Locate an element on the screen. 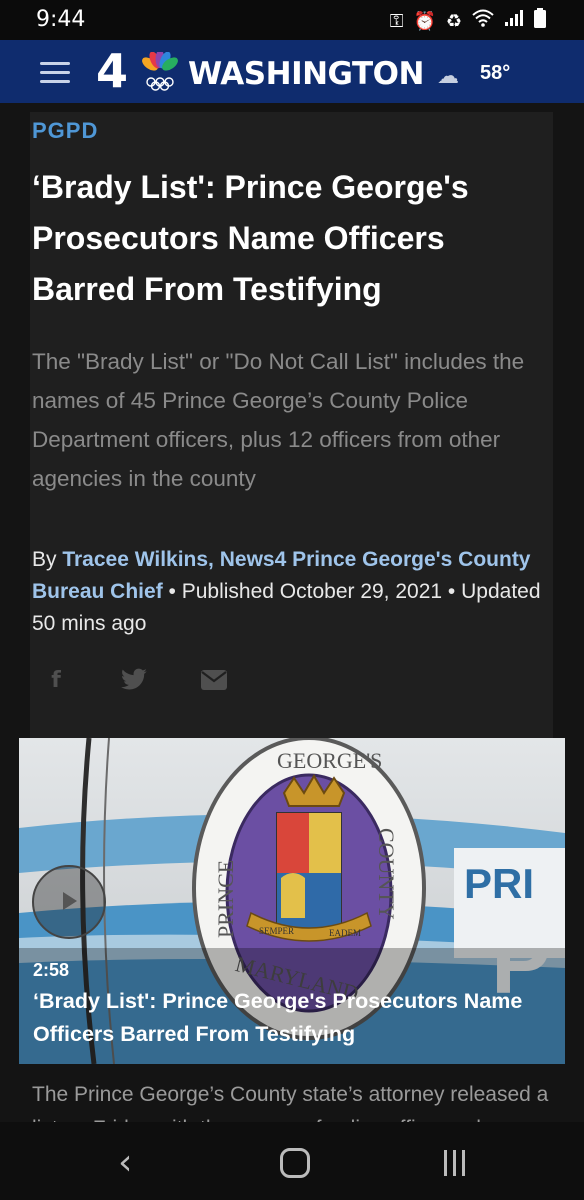 This screenshot has width=584, height=1200. category-tag: PGPD is located at coordinates (65, 131).